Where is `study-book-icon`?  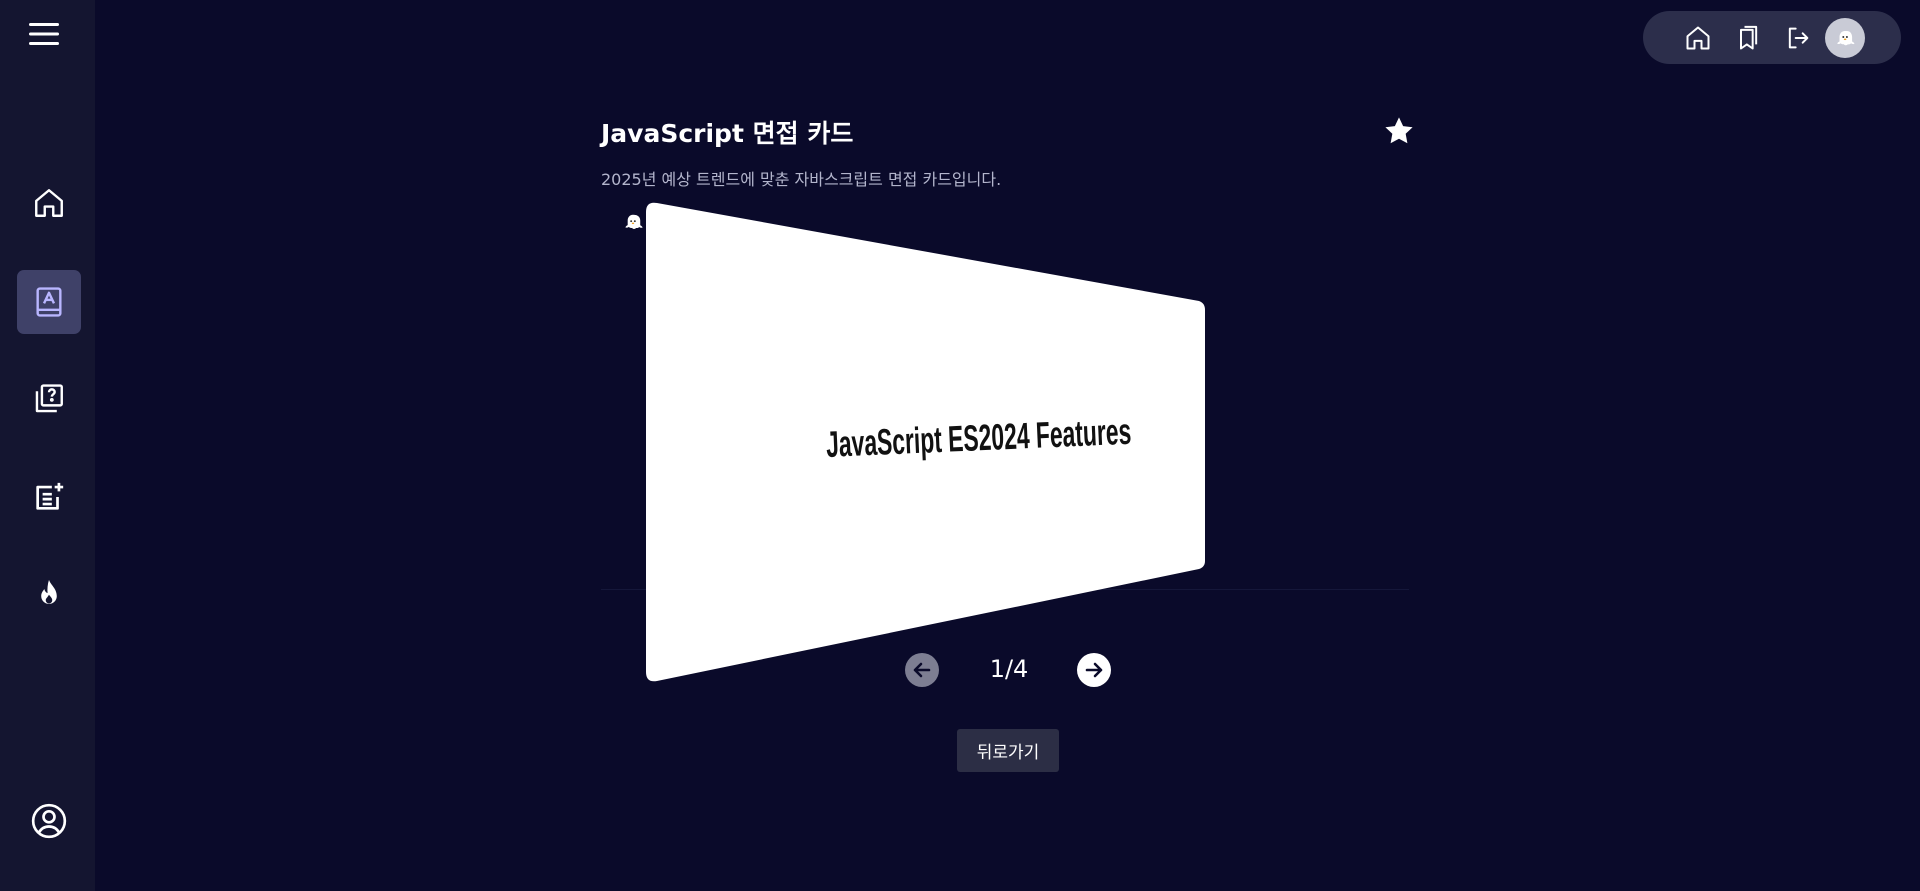
study-book-icon is located at coordinates (49, 302).